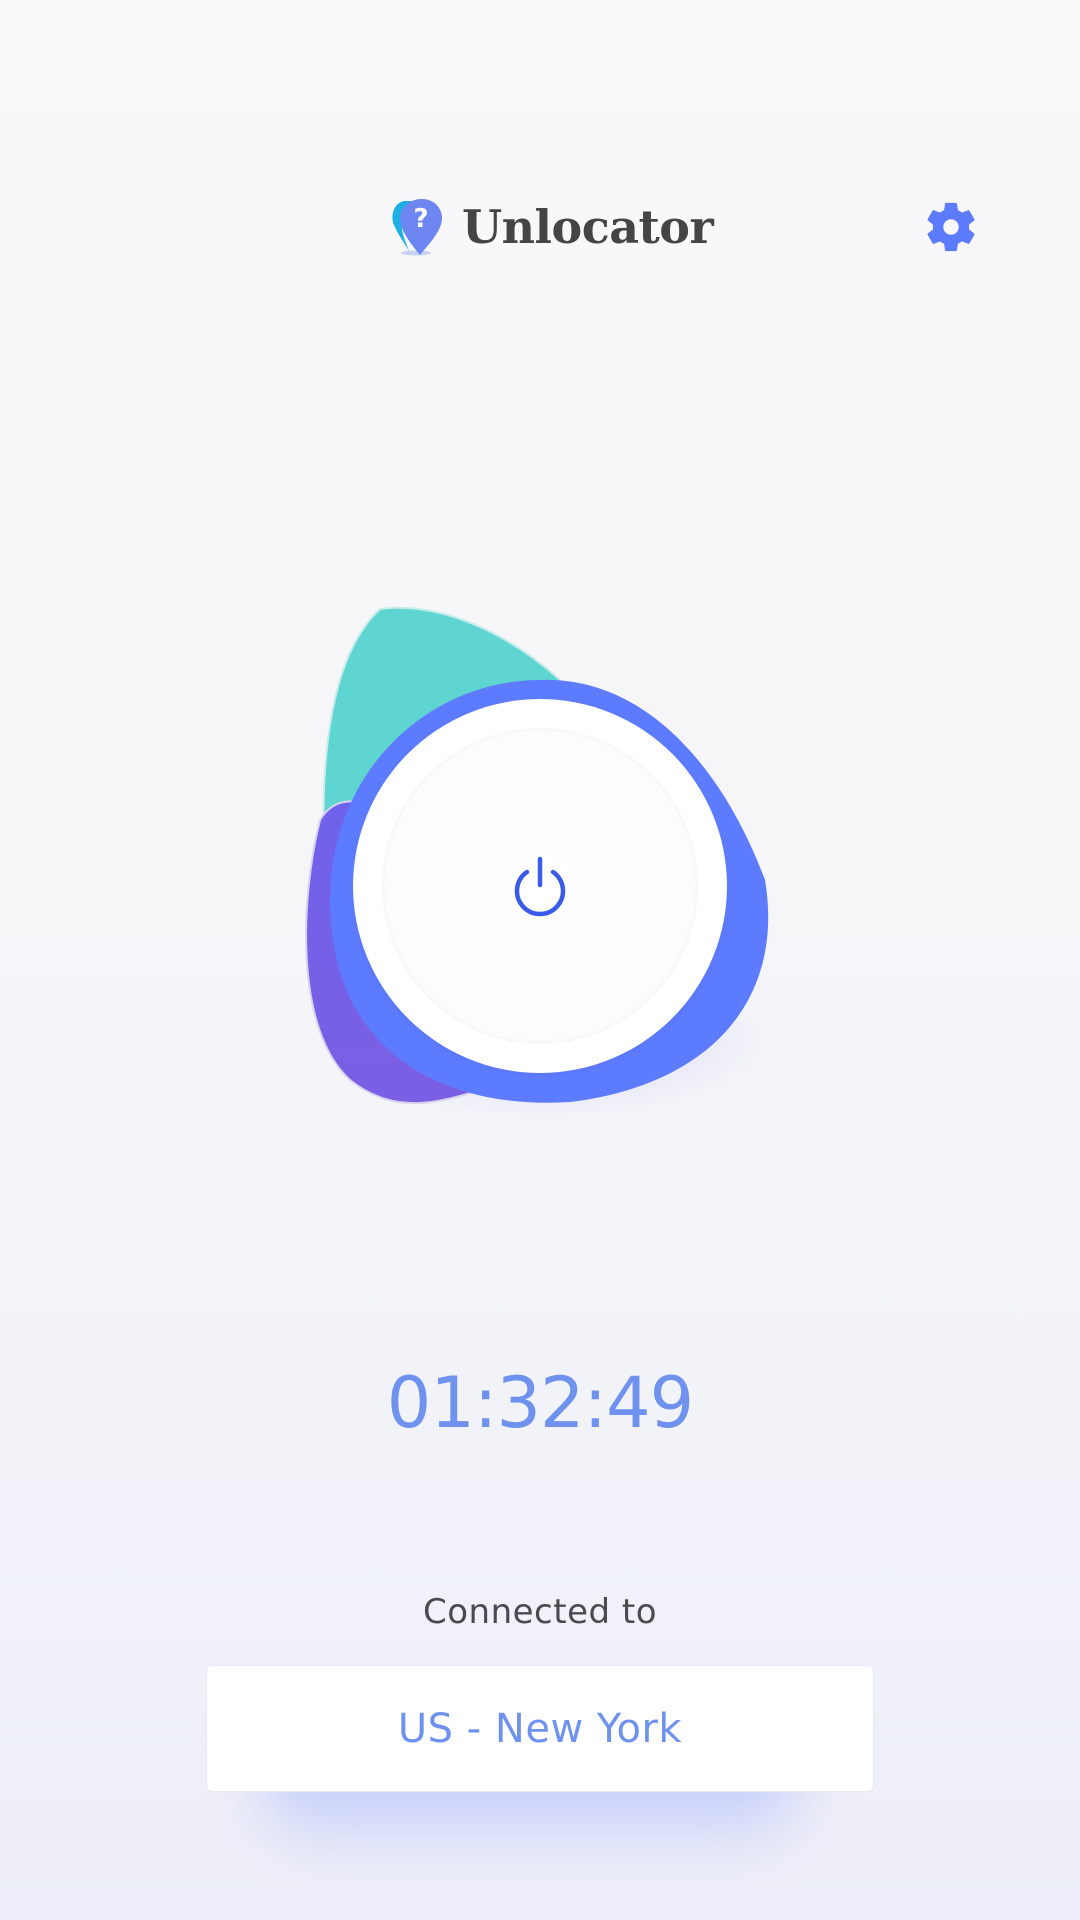 The height and width of the screenshot is (1920, 1080). What do you see at coordinates (540, 1403) in the screenshot?
I see `connection-timer: 01:32:49` at bounding box center [540, 1403].